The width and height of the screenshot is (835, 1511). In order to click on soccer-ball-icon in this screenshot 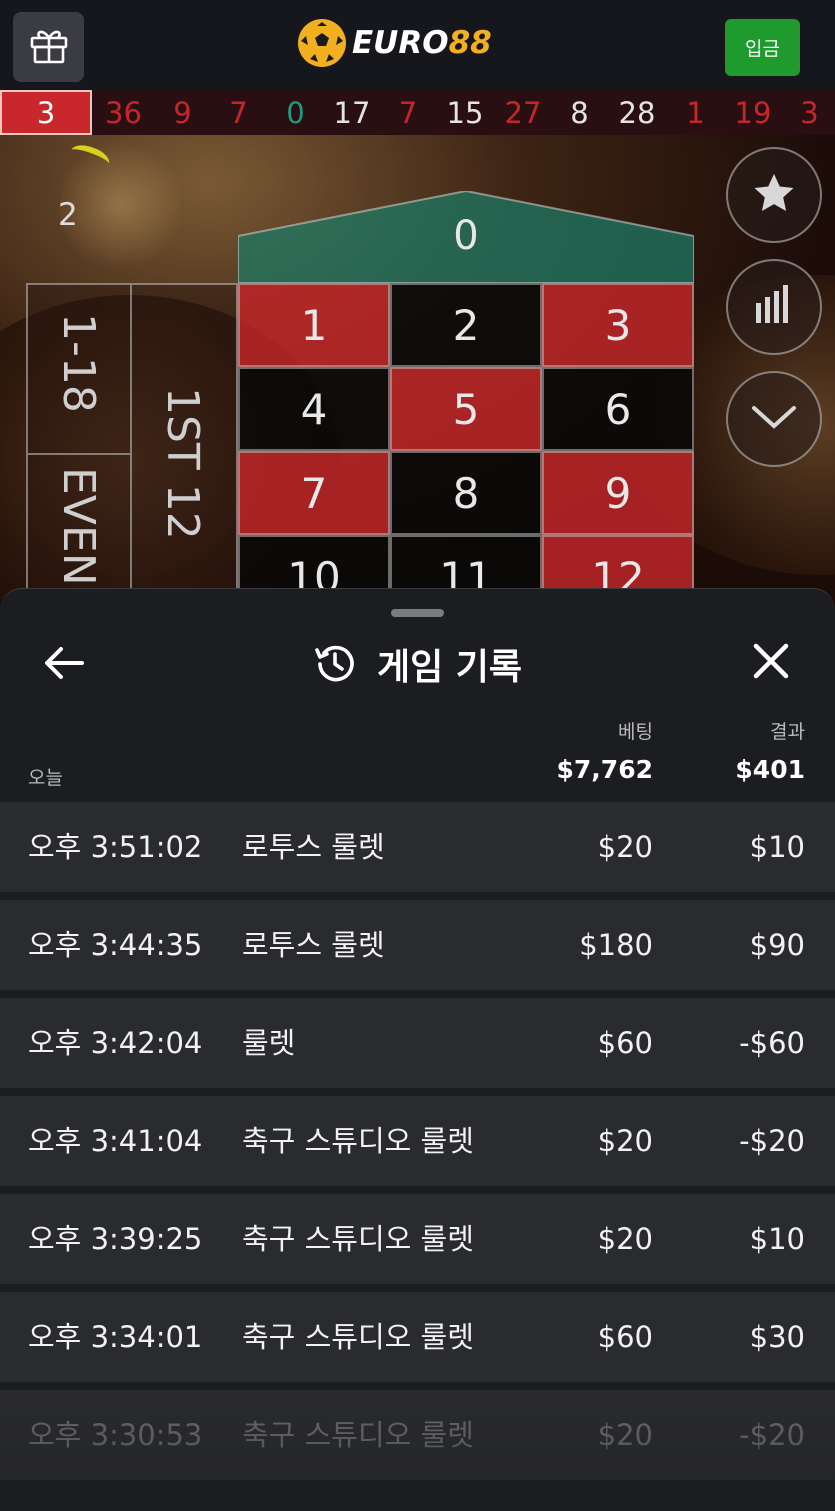, I will do `click(322, 43)`.